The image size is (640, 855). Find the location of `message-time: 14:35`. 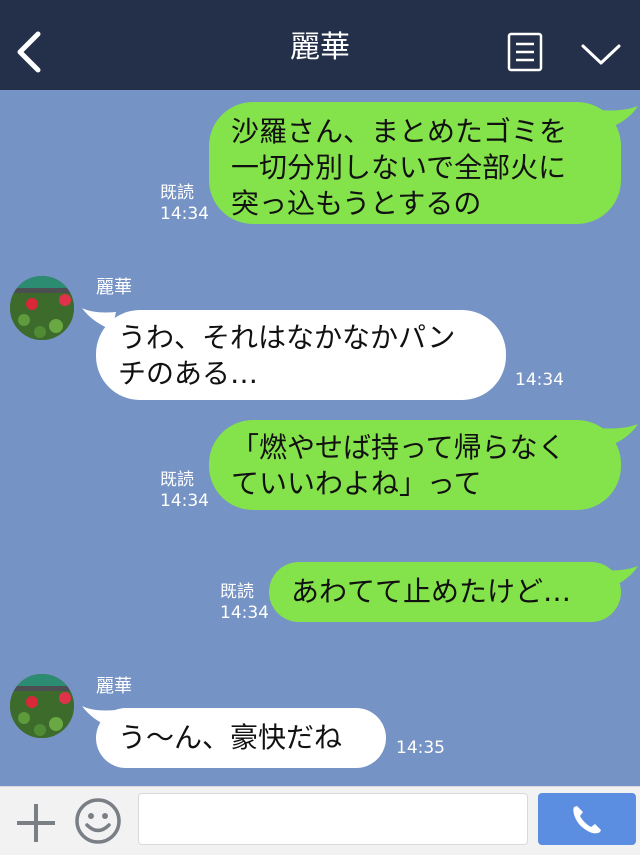

message-time: 14:35 is located at coordinates (420, 748).